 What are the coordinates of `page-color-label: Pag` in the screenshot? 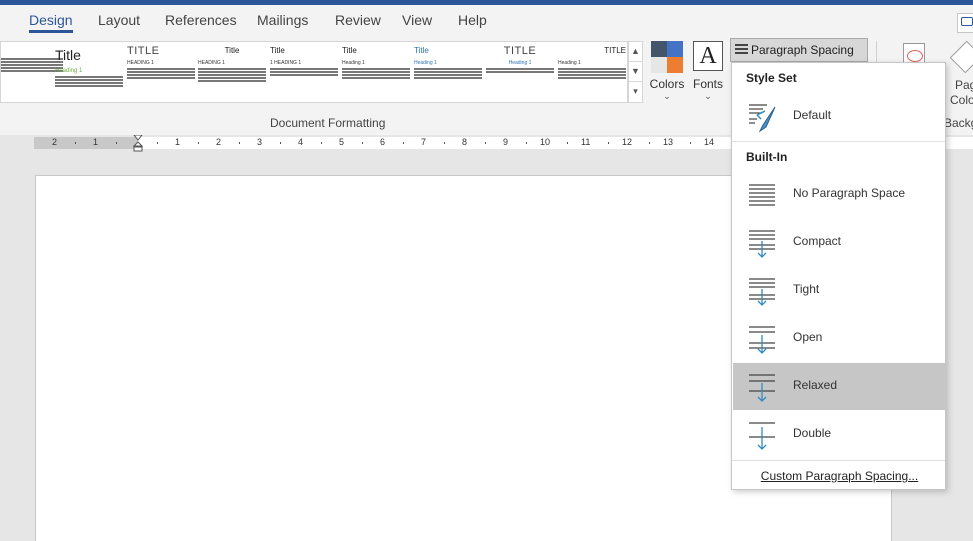 It's located at (964, 85).